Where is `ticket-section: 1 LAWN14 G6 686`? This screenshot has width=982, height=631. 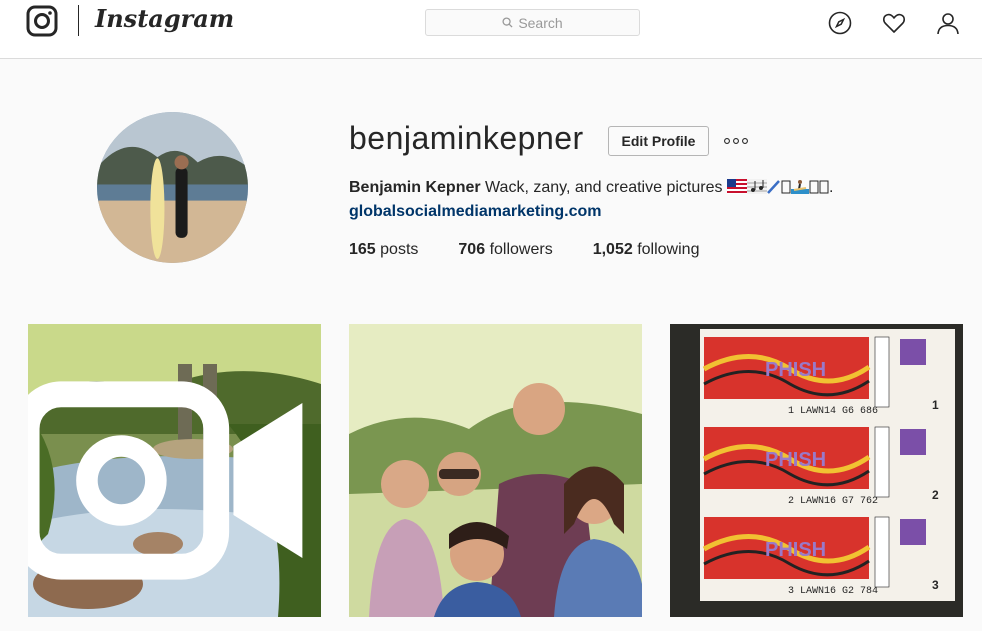 ticket-section: 1 LAWN14 G6 686 is located at coordinates (833, 411).